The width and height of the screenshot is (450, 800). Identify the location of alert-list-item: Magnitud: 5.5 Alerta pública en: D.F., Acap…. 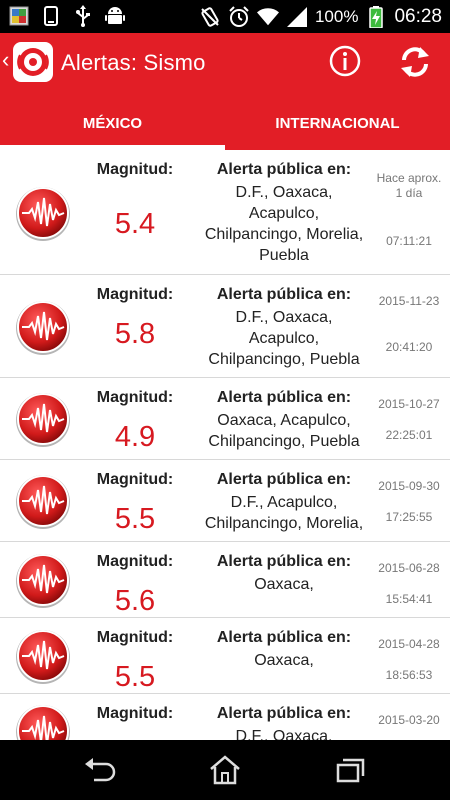
(225, 501).